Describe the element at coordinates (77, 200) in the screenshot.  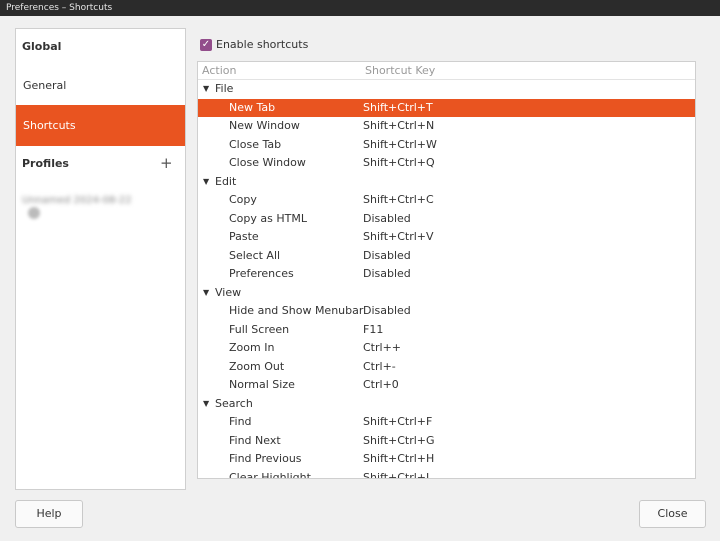
I see `profile-name: Unnamed 2024-08-22` at that location.